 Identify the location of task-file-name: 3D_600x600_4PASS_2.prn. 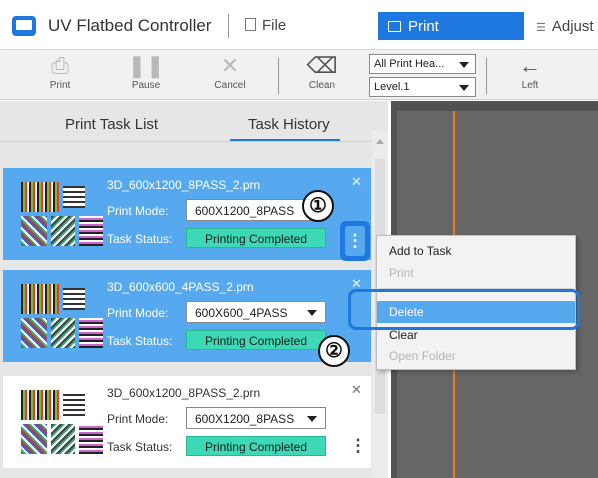
(180, 287).